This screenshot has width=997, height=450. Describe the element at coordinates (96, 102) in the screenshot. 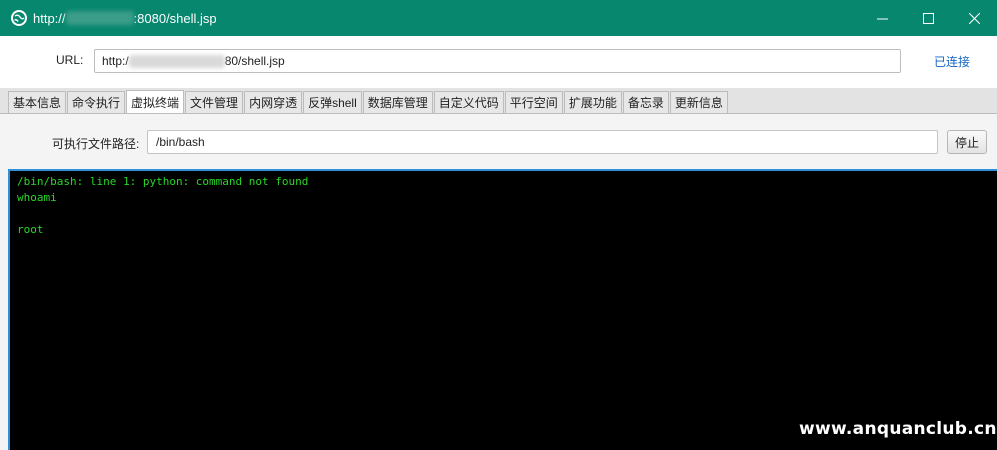

I see `tab-command-exec: 命令执行` at that location.